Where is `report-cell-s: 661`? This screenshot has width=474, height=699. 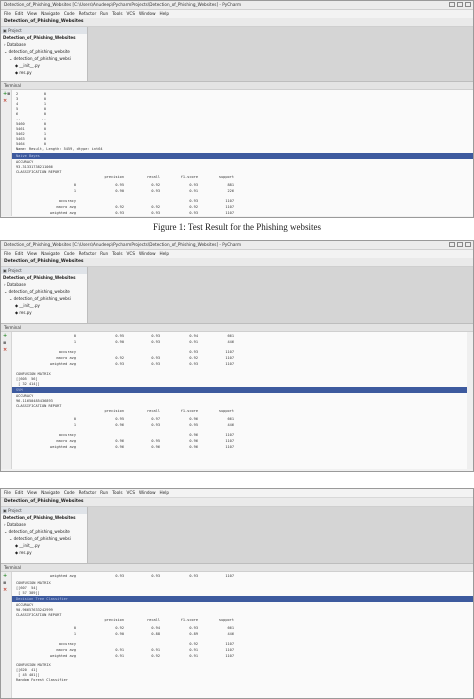 report-cell-s: 661 is located at coordinates (231, 336).